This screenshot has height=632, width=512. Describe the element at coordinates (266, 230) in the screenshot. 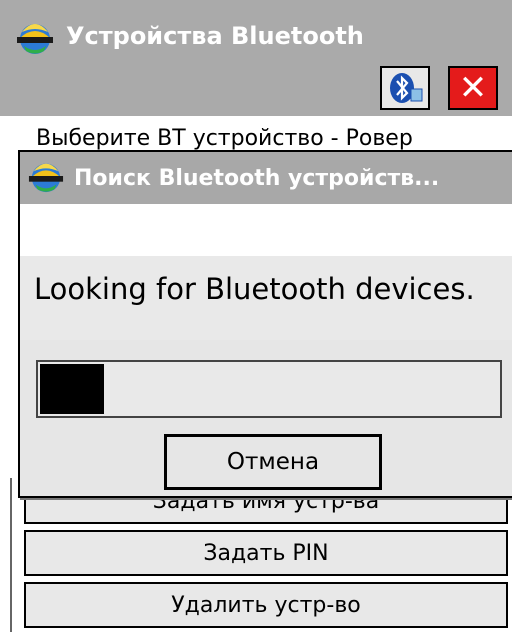

I see `dialog-spacer` at that location.